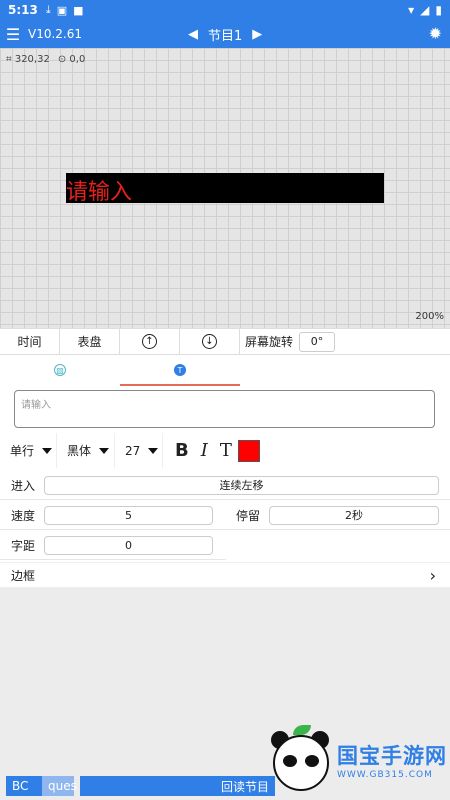 This screenshot has width=450, height=800. I want to click on speed-field: 5, so click(128, 515).